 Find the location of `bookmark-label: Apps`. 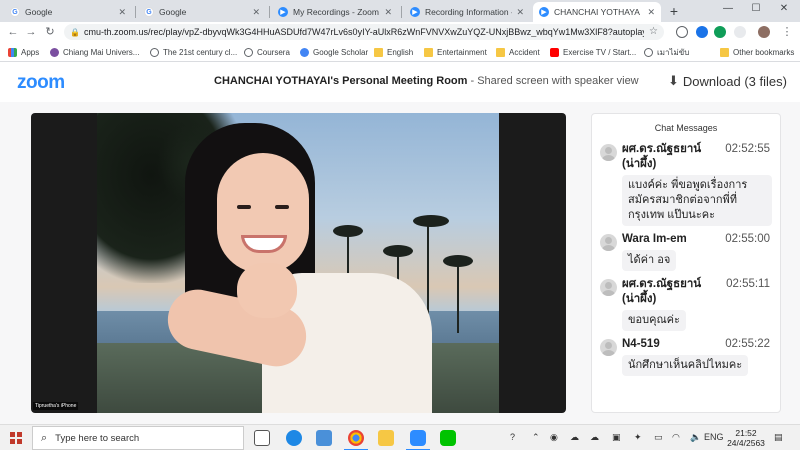

bookmark-label: Apps is located at coordinates (30, 52).